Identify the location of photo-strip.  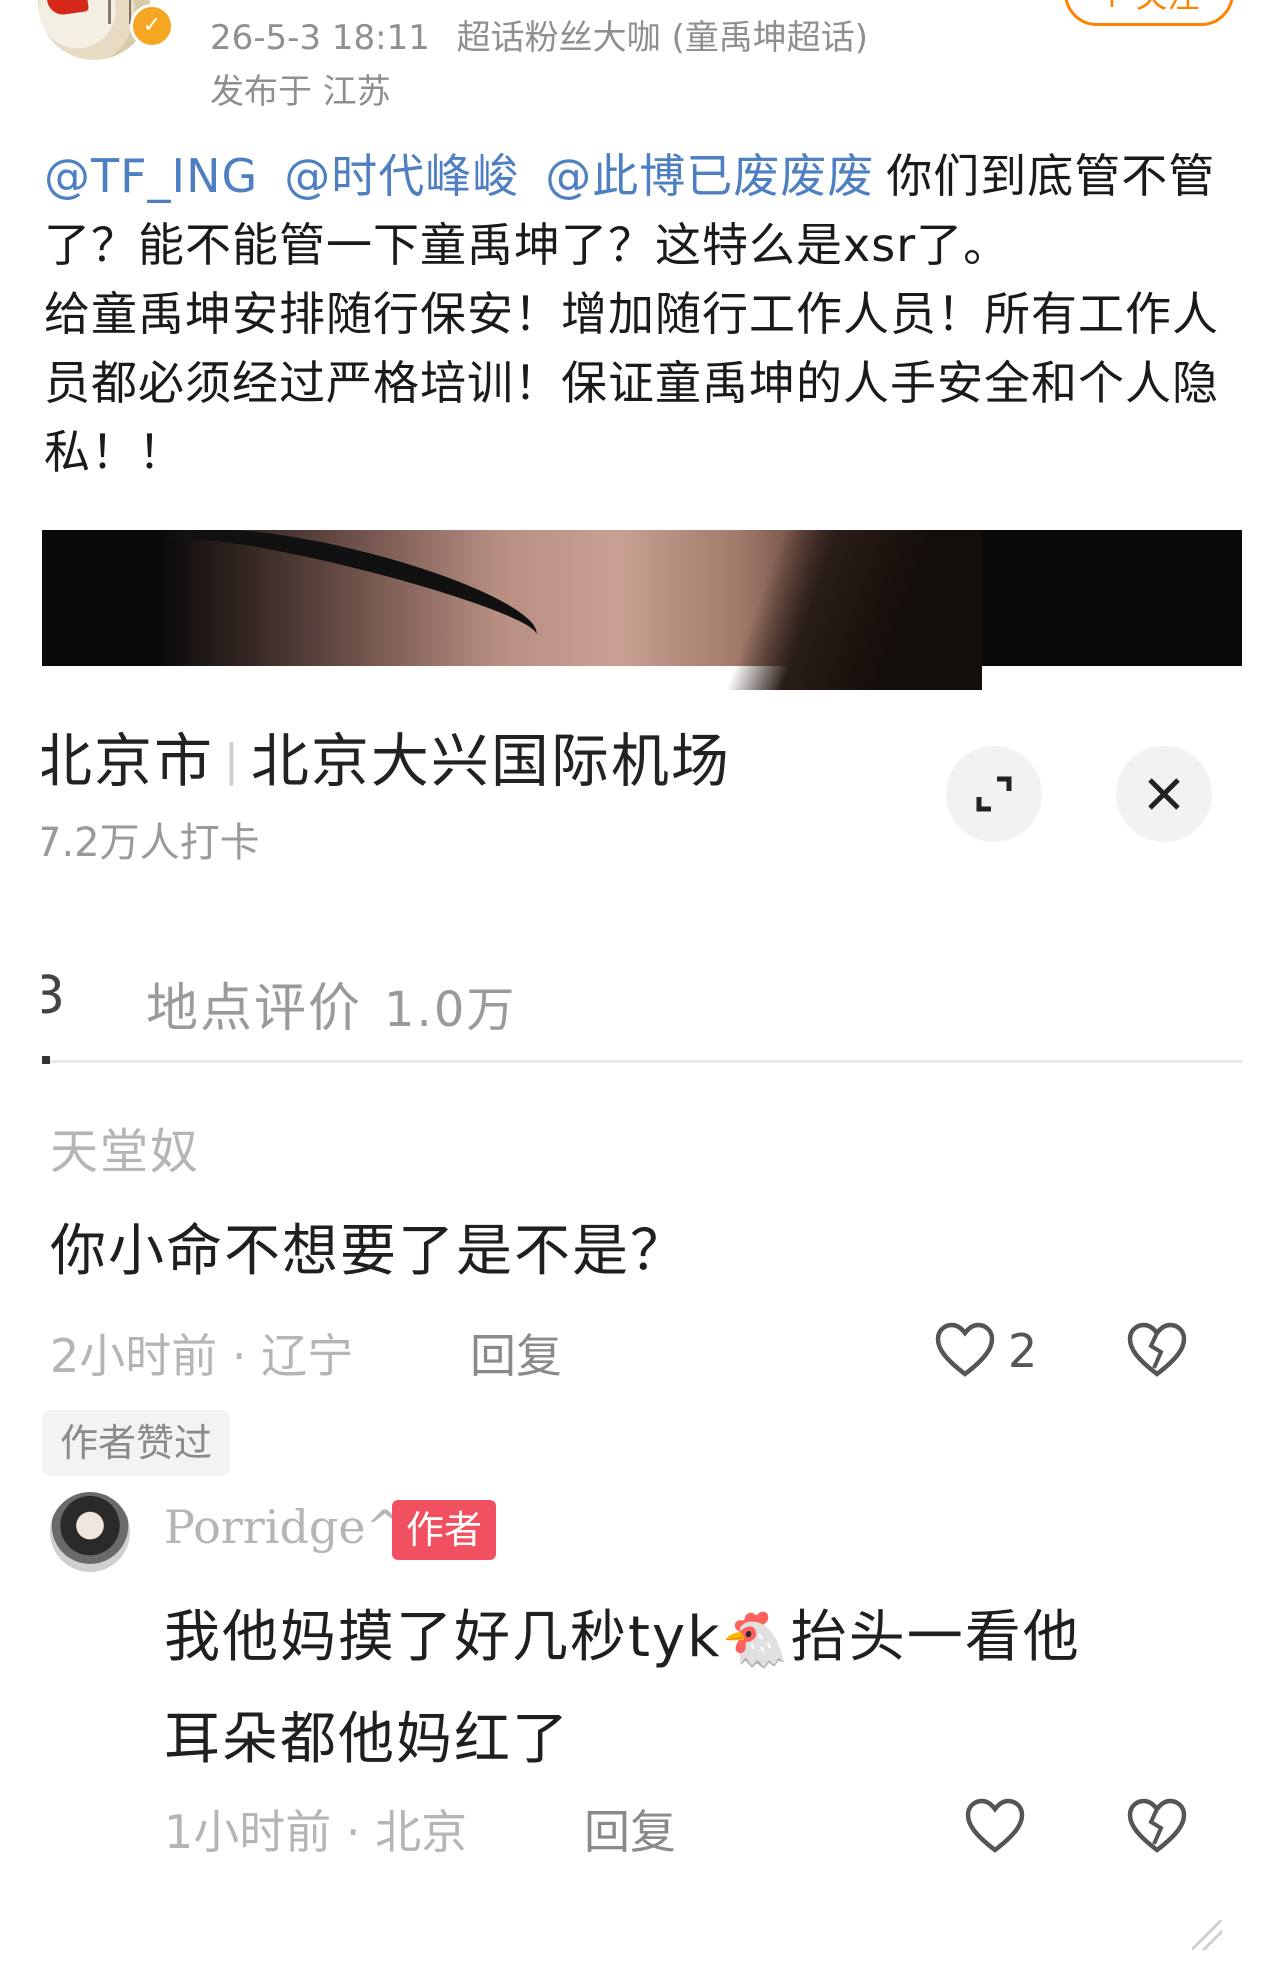
(642, 610).